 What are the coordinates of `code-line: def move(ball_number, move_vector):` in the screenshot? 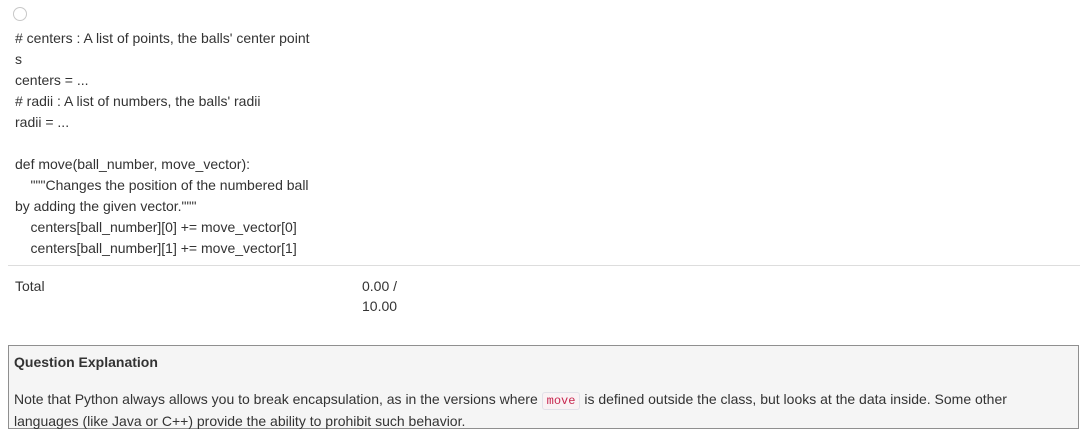 It's located at (132, 164).